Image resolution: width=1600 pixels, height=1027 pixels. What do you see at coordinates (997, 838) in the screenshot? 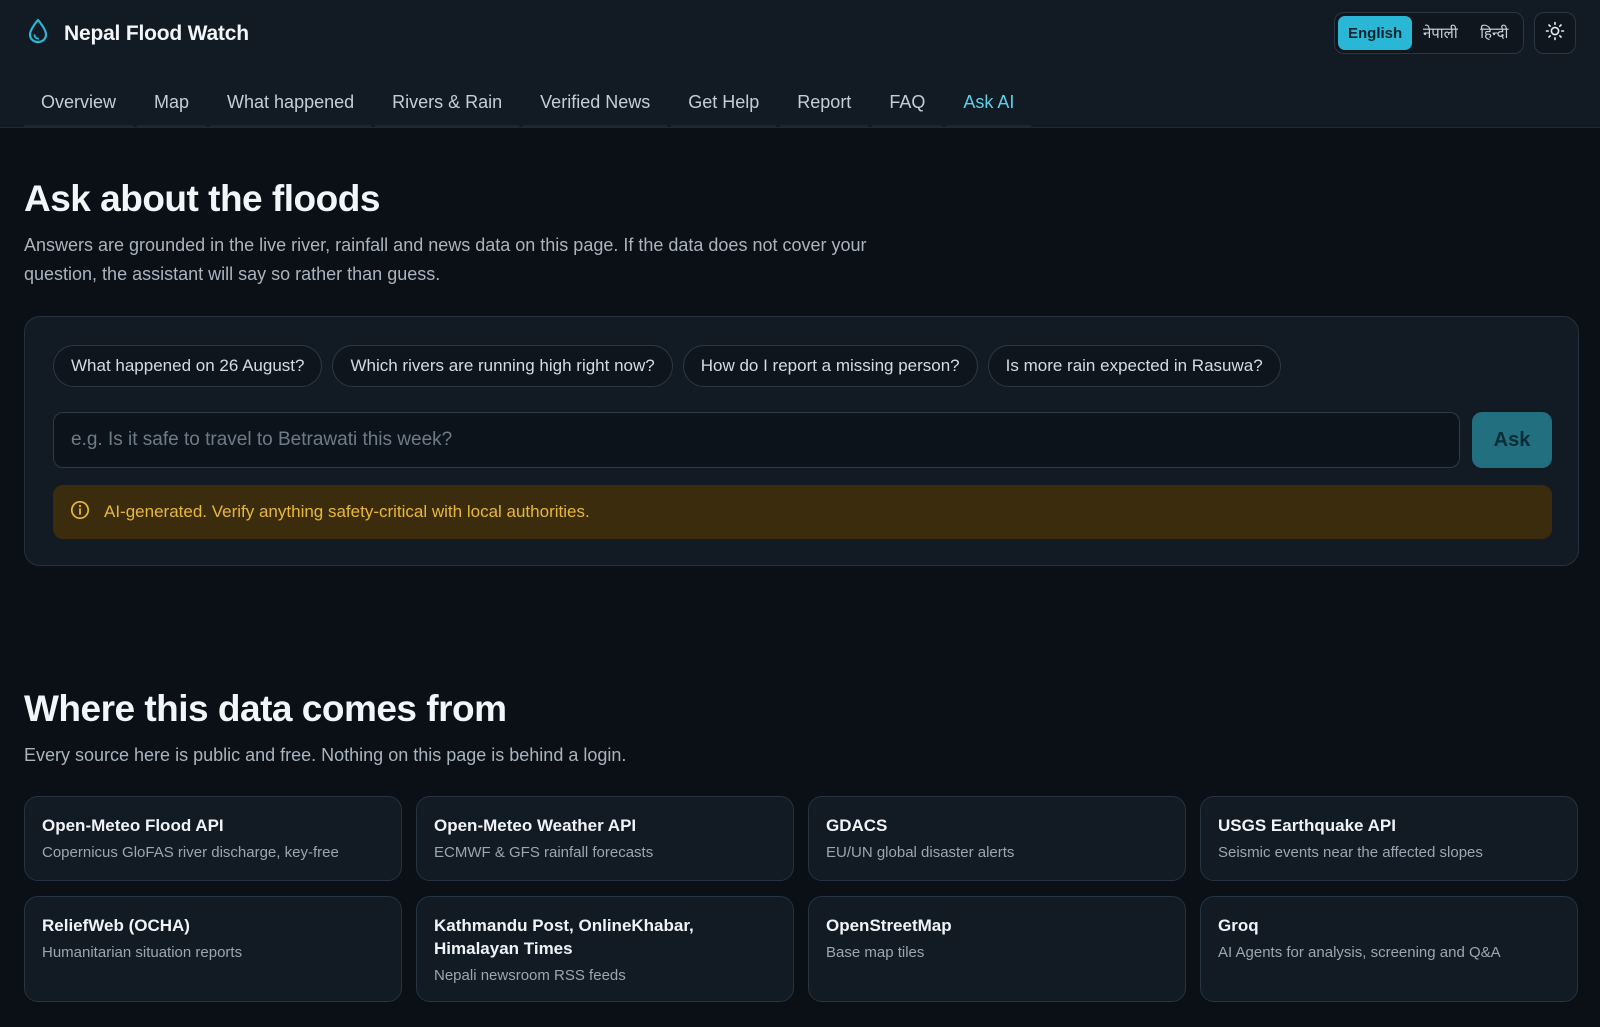
I see `source-card: GDACS EU/UN global disaster alerts` at bounding box center [997, 838].